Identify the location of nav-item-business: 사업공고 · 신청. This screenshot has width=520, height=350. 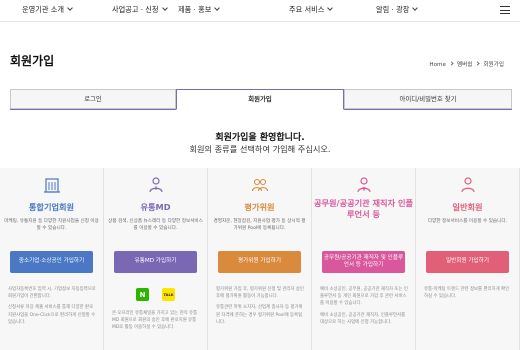
(140, 10).